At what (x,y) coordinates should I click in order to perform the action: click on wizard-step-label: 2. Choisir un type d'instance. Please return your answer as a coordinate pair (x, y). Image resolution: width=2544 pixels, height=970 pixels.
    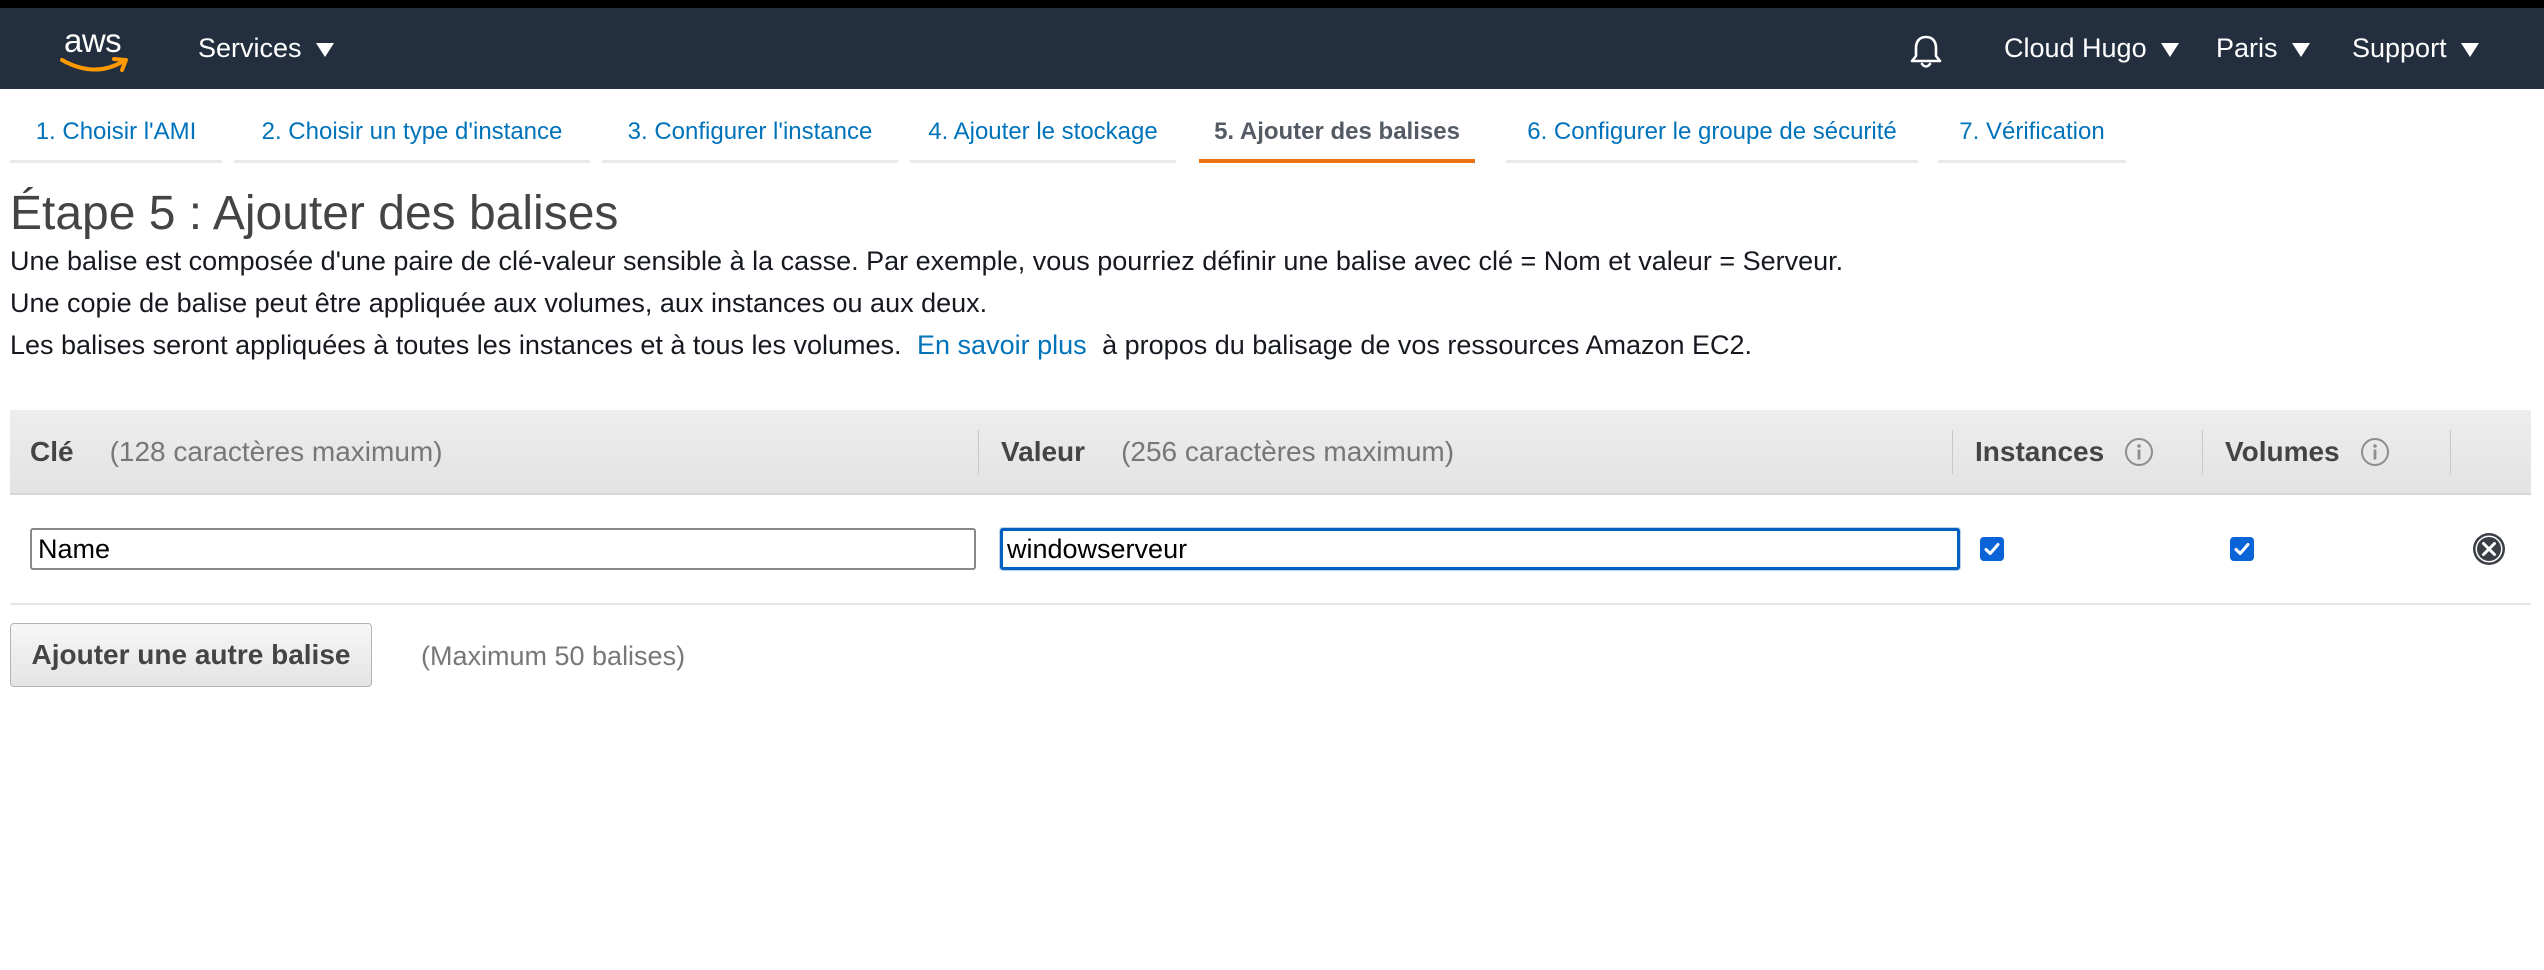
    Looking at the image, I should click on (412, 131).